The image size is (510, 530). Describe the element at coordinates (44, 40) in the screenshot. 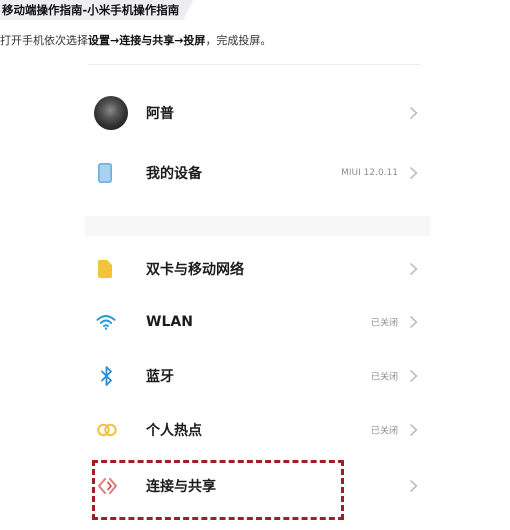

I see `instruction-prefix: 打开手机依次选择` at that location.